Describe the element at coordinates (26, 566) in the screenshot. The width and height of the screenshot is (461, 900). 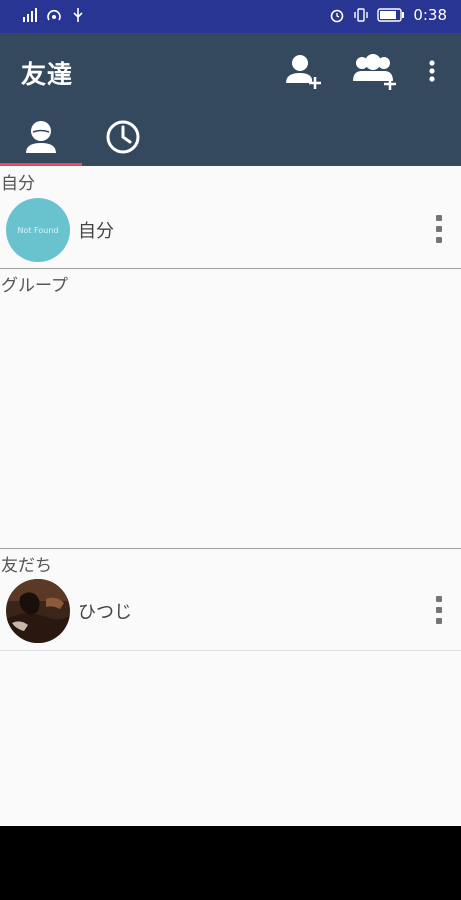
I see `section-header-friends: 友だち` at that location.